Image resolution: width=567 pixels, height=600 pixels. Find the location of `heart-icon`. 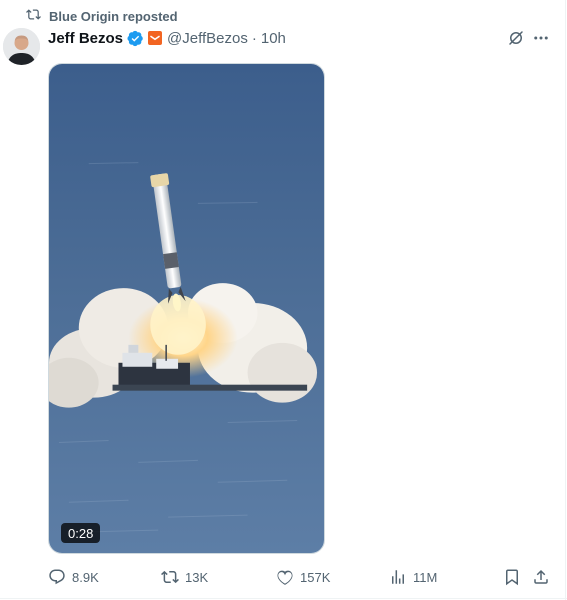

heart-icon is located at coordinates (285, 577).